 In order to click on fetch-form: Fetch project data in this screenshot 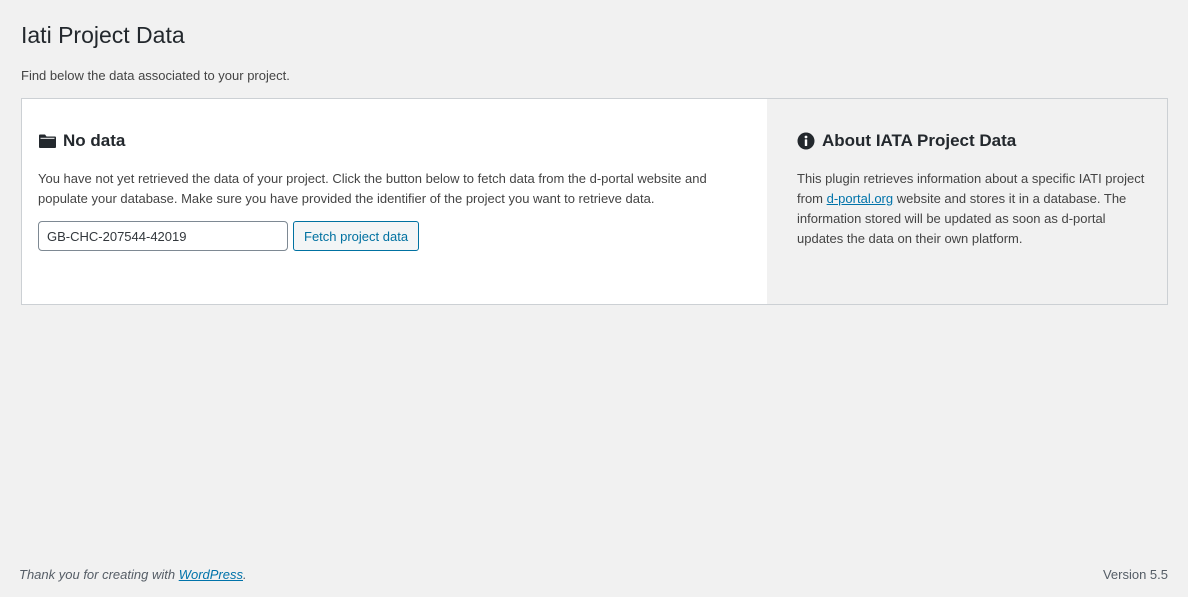, I will do `click(229, 236)`.